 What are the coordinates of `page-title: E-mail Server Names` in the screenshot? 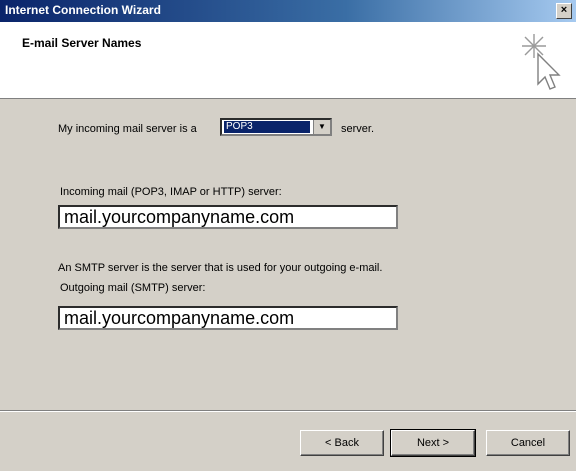 It's located at (82, 43).